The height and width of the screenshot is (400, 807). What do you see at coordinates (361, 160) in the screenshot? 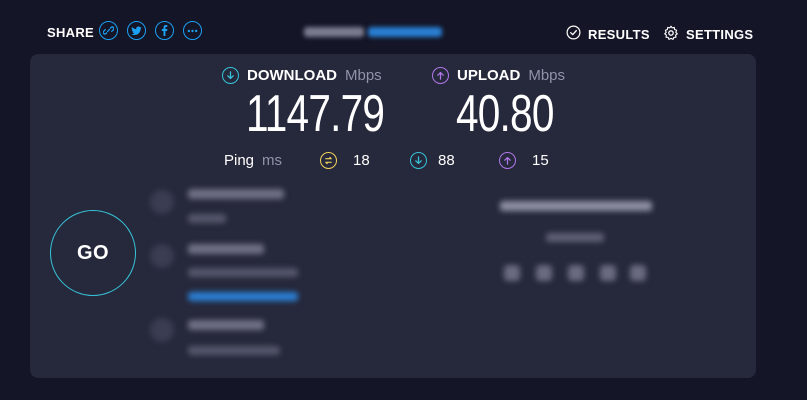
I see `ping-idle-value: 18` at bounding box center [361, 160].